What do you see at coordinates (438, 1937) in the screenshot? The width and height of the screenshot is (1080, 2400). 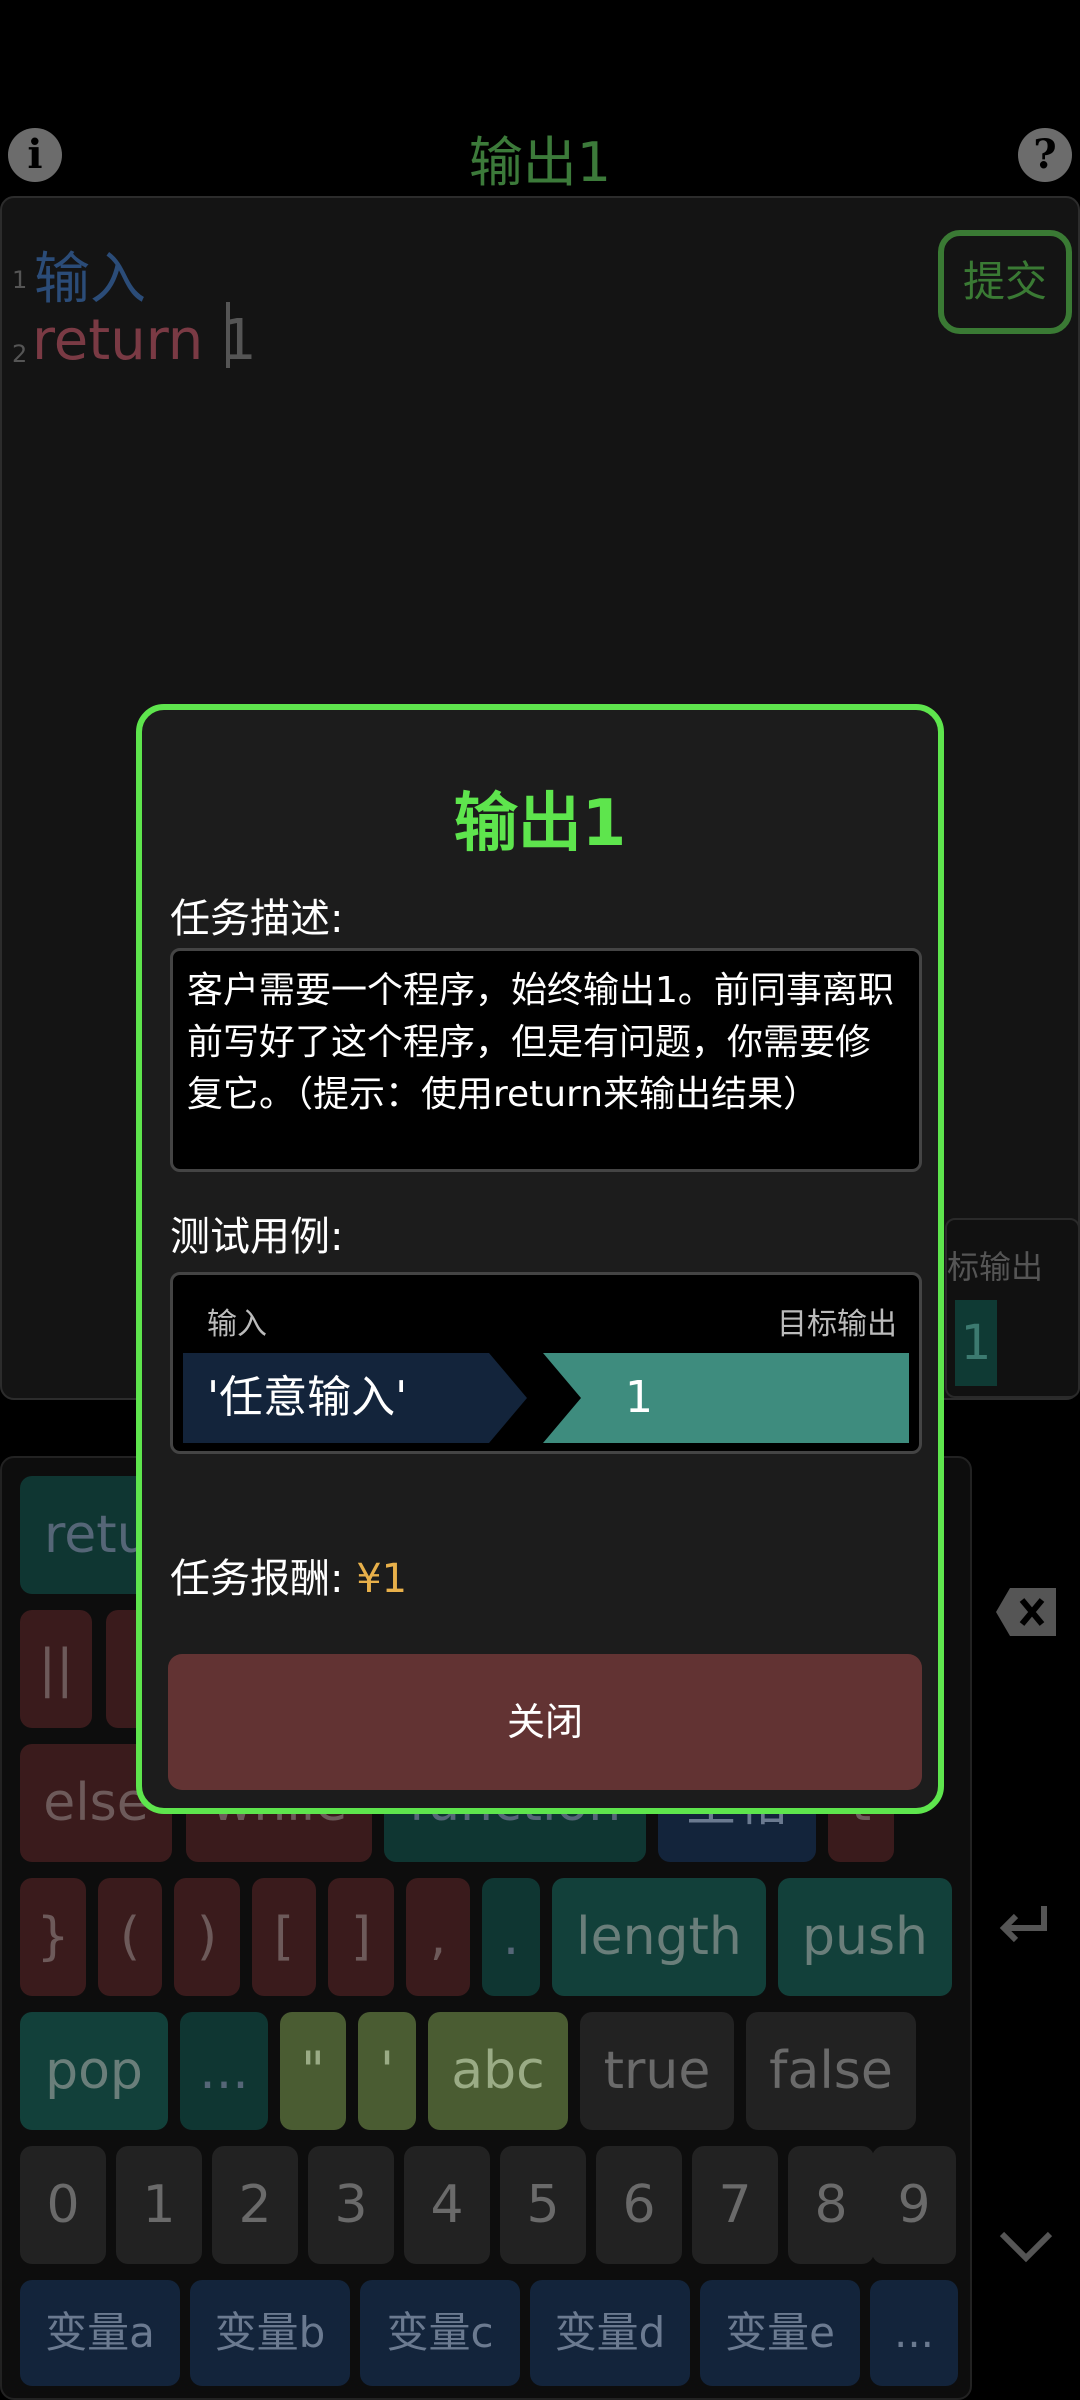 I see `key-comma: ,` at bounding box center [438, 1937].